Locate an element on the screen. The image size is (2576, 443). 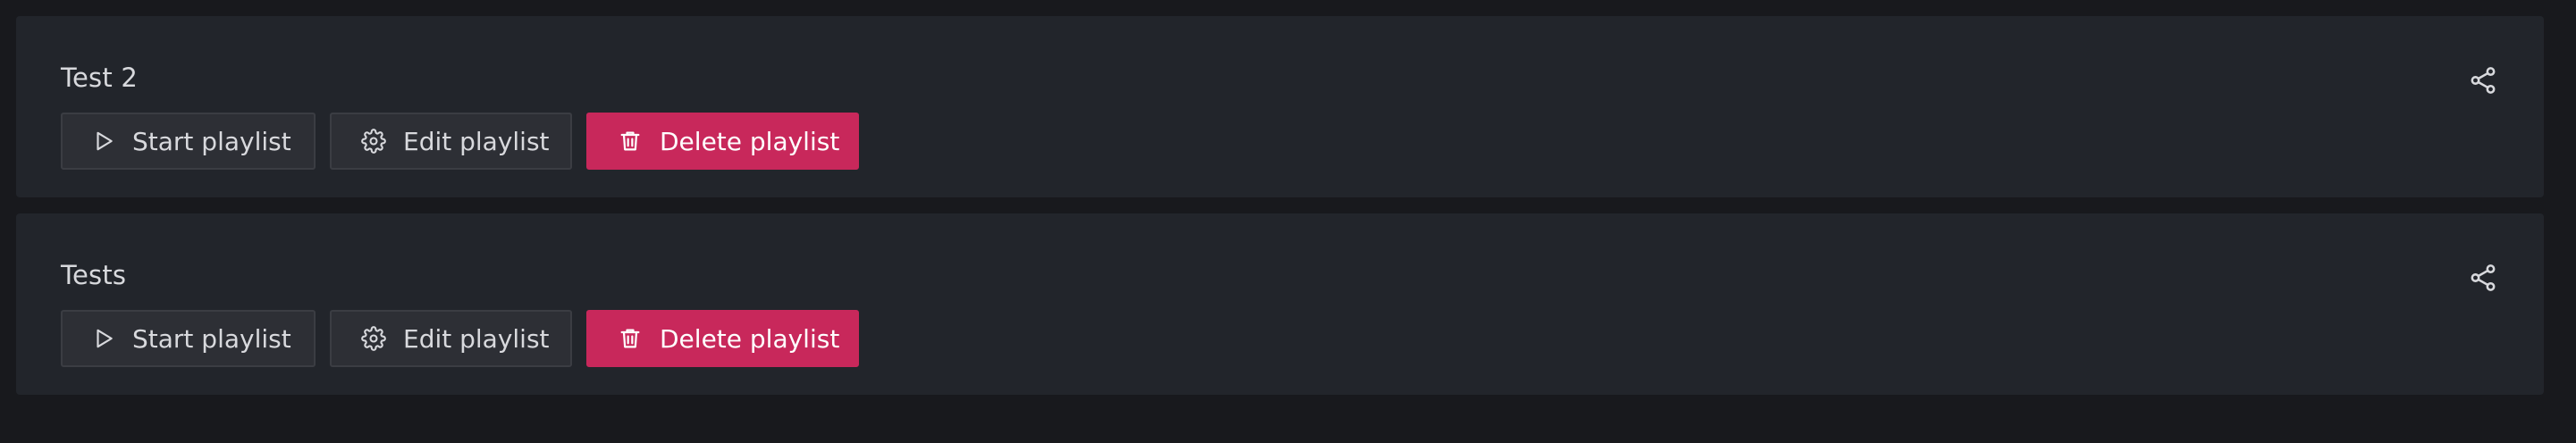
playlist-title: Test 2 is located at coordinates (100, 78).